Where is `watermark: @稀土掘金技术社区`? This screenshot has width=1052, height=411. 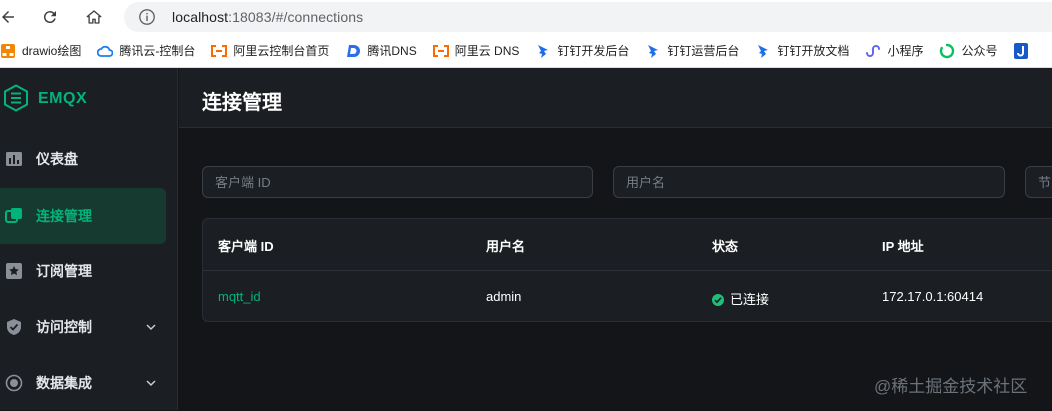
watermark: @稀土掘金技术社区 is located at coordinates (951, 386).